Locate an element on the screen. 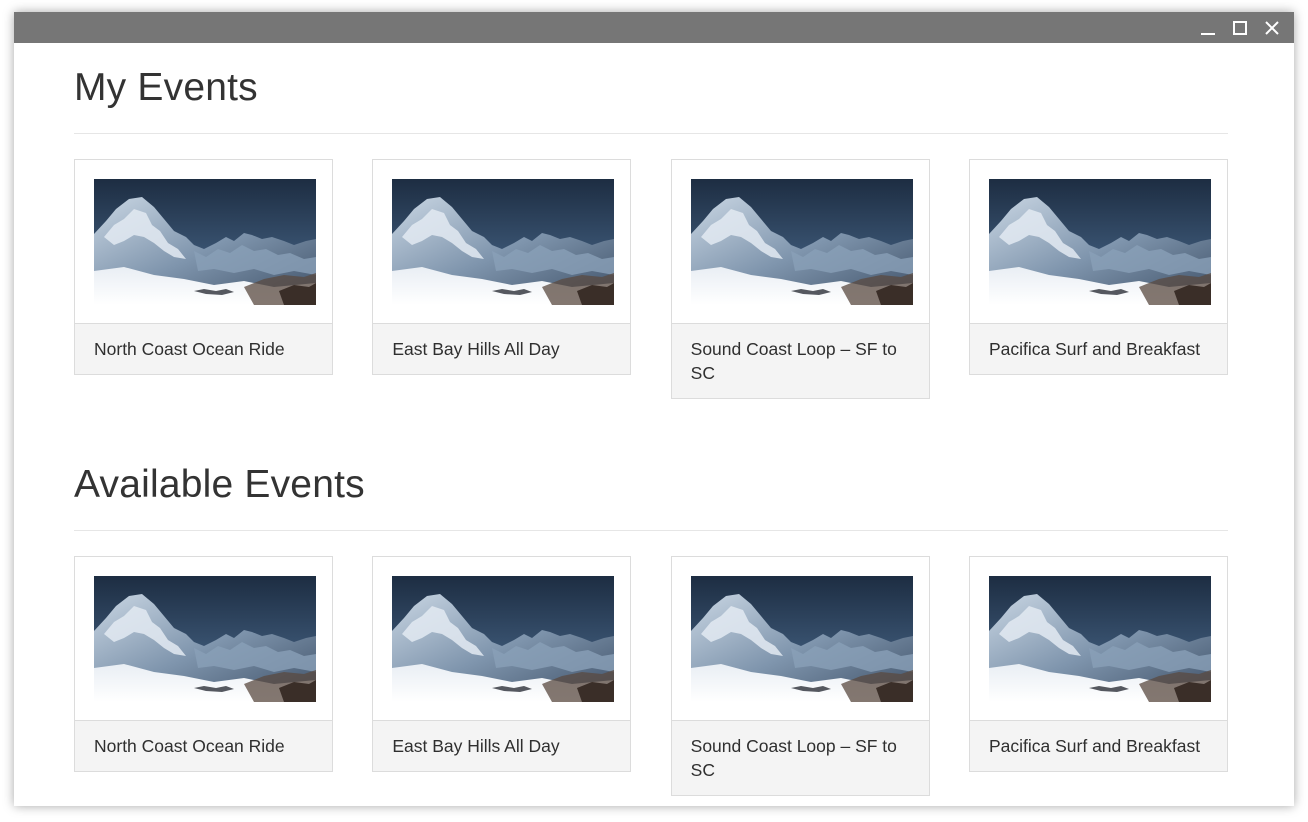 This screenshot has width=1308, height=822. minimize-icon is located at coordinates (1208, 28).